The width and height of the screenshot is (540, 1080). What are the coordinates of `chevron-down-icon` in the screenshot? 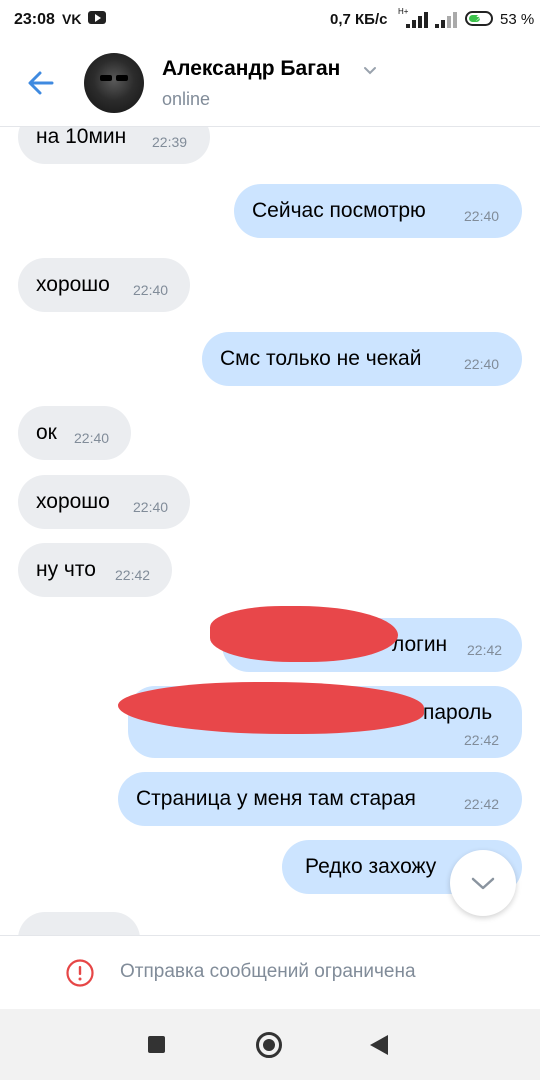 It's located at (370, 71).